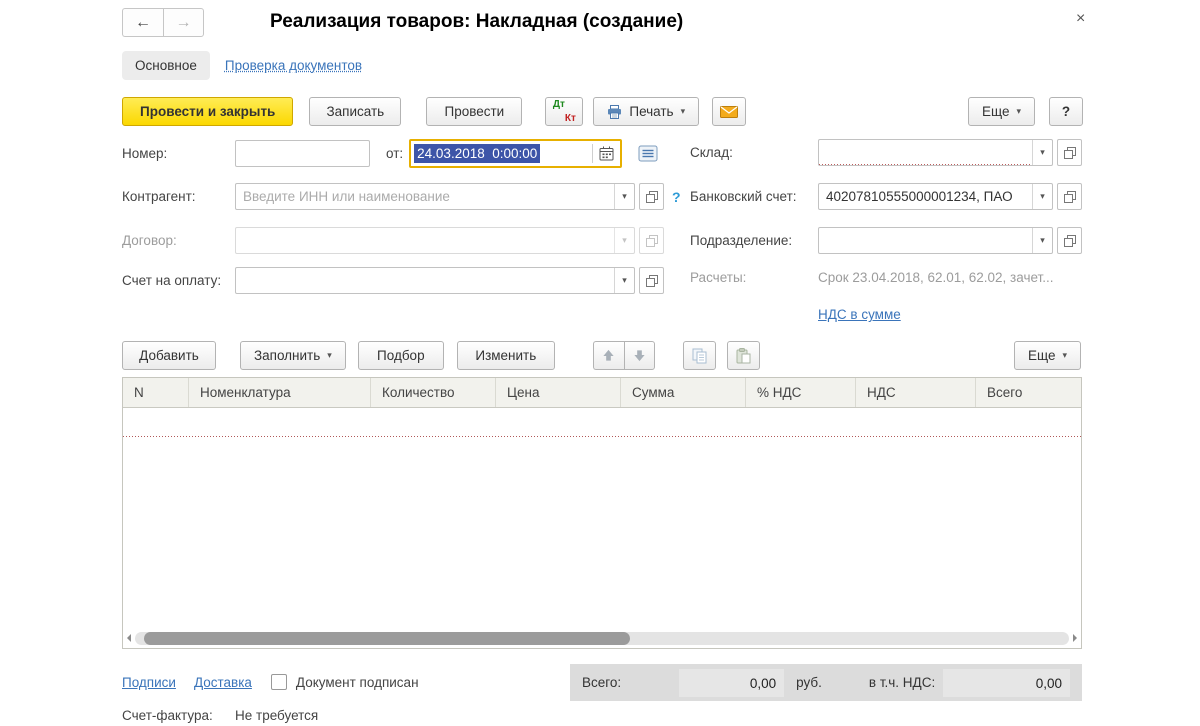 The image size is (1200, 726). I want to click on post-and-close-label: Провести и закрыть, so click(208, 111).